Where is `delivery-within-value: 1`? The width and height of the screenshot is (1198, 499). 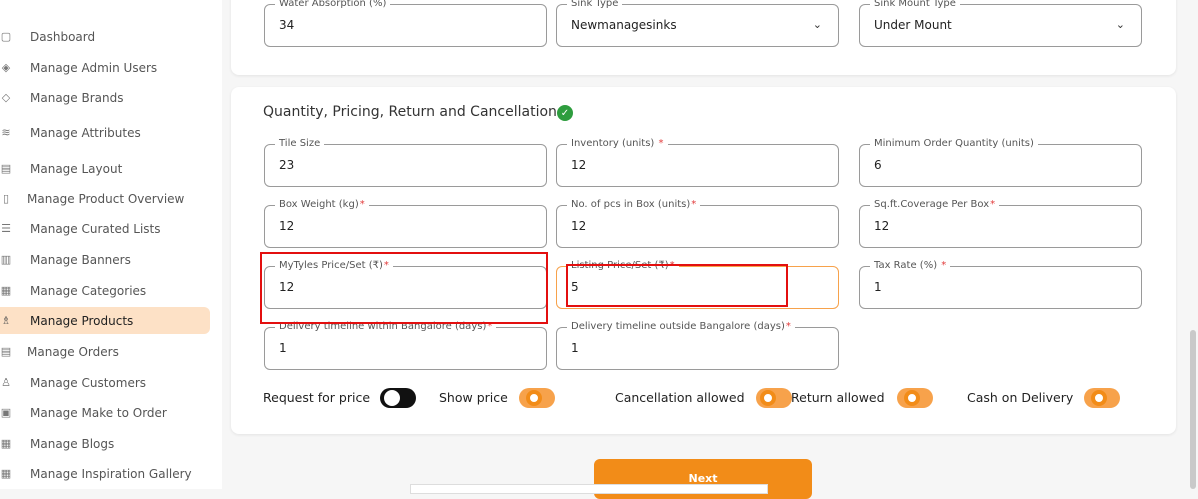
delivery-within-value: 1 is located at coordinates (283, 348).